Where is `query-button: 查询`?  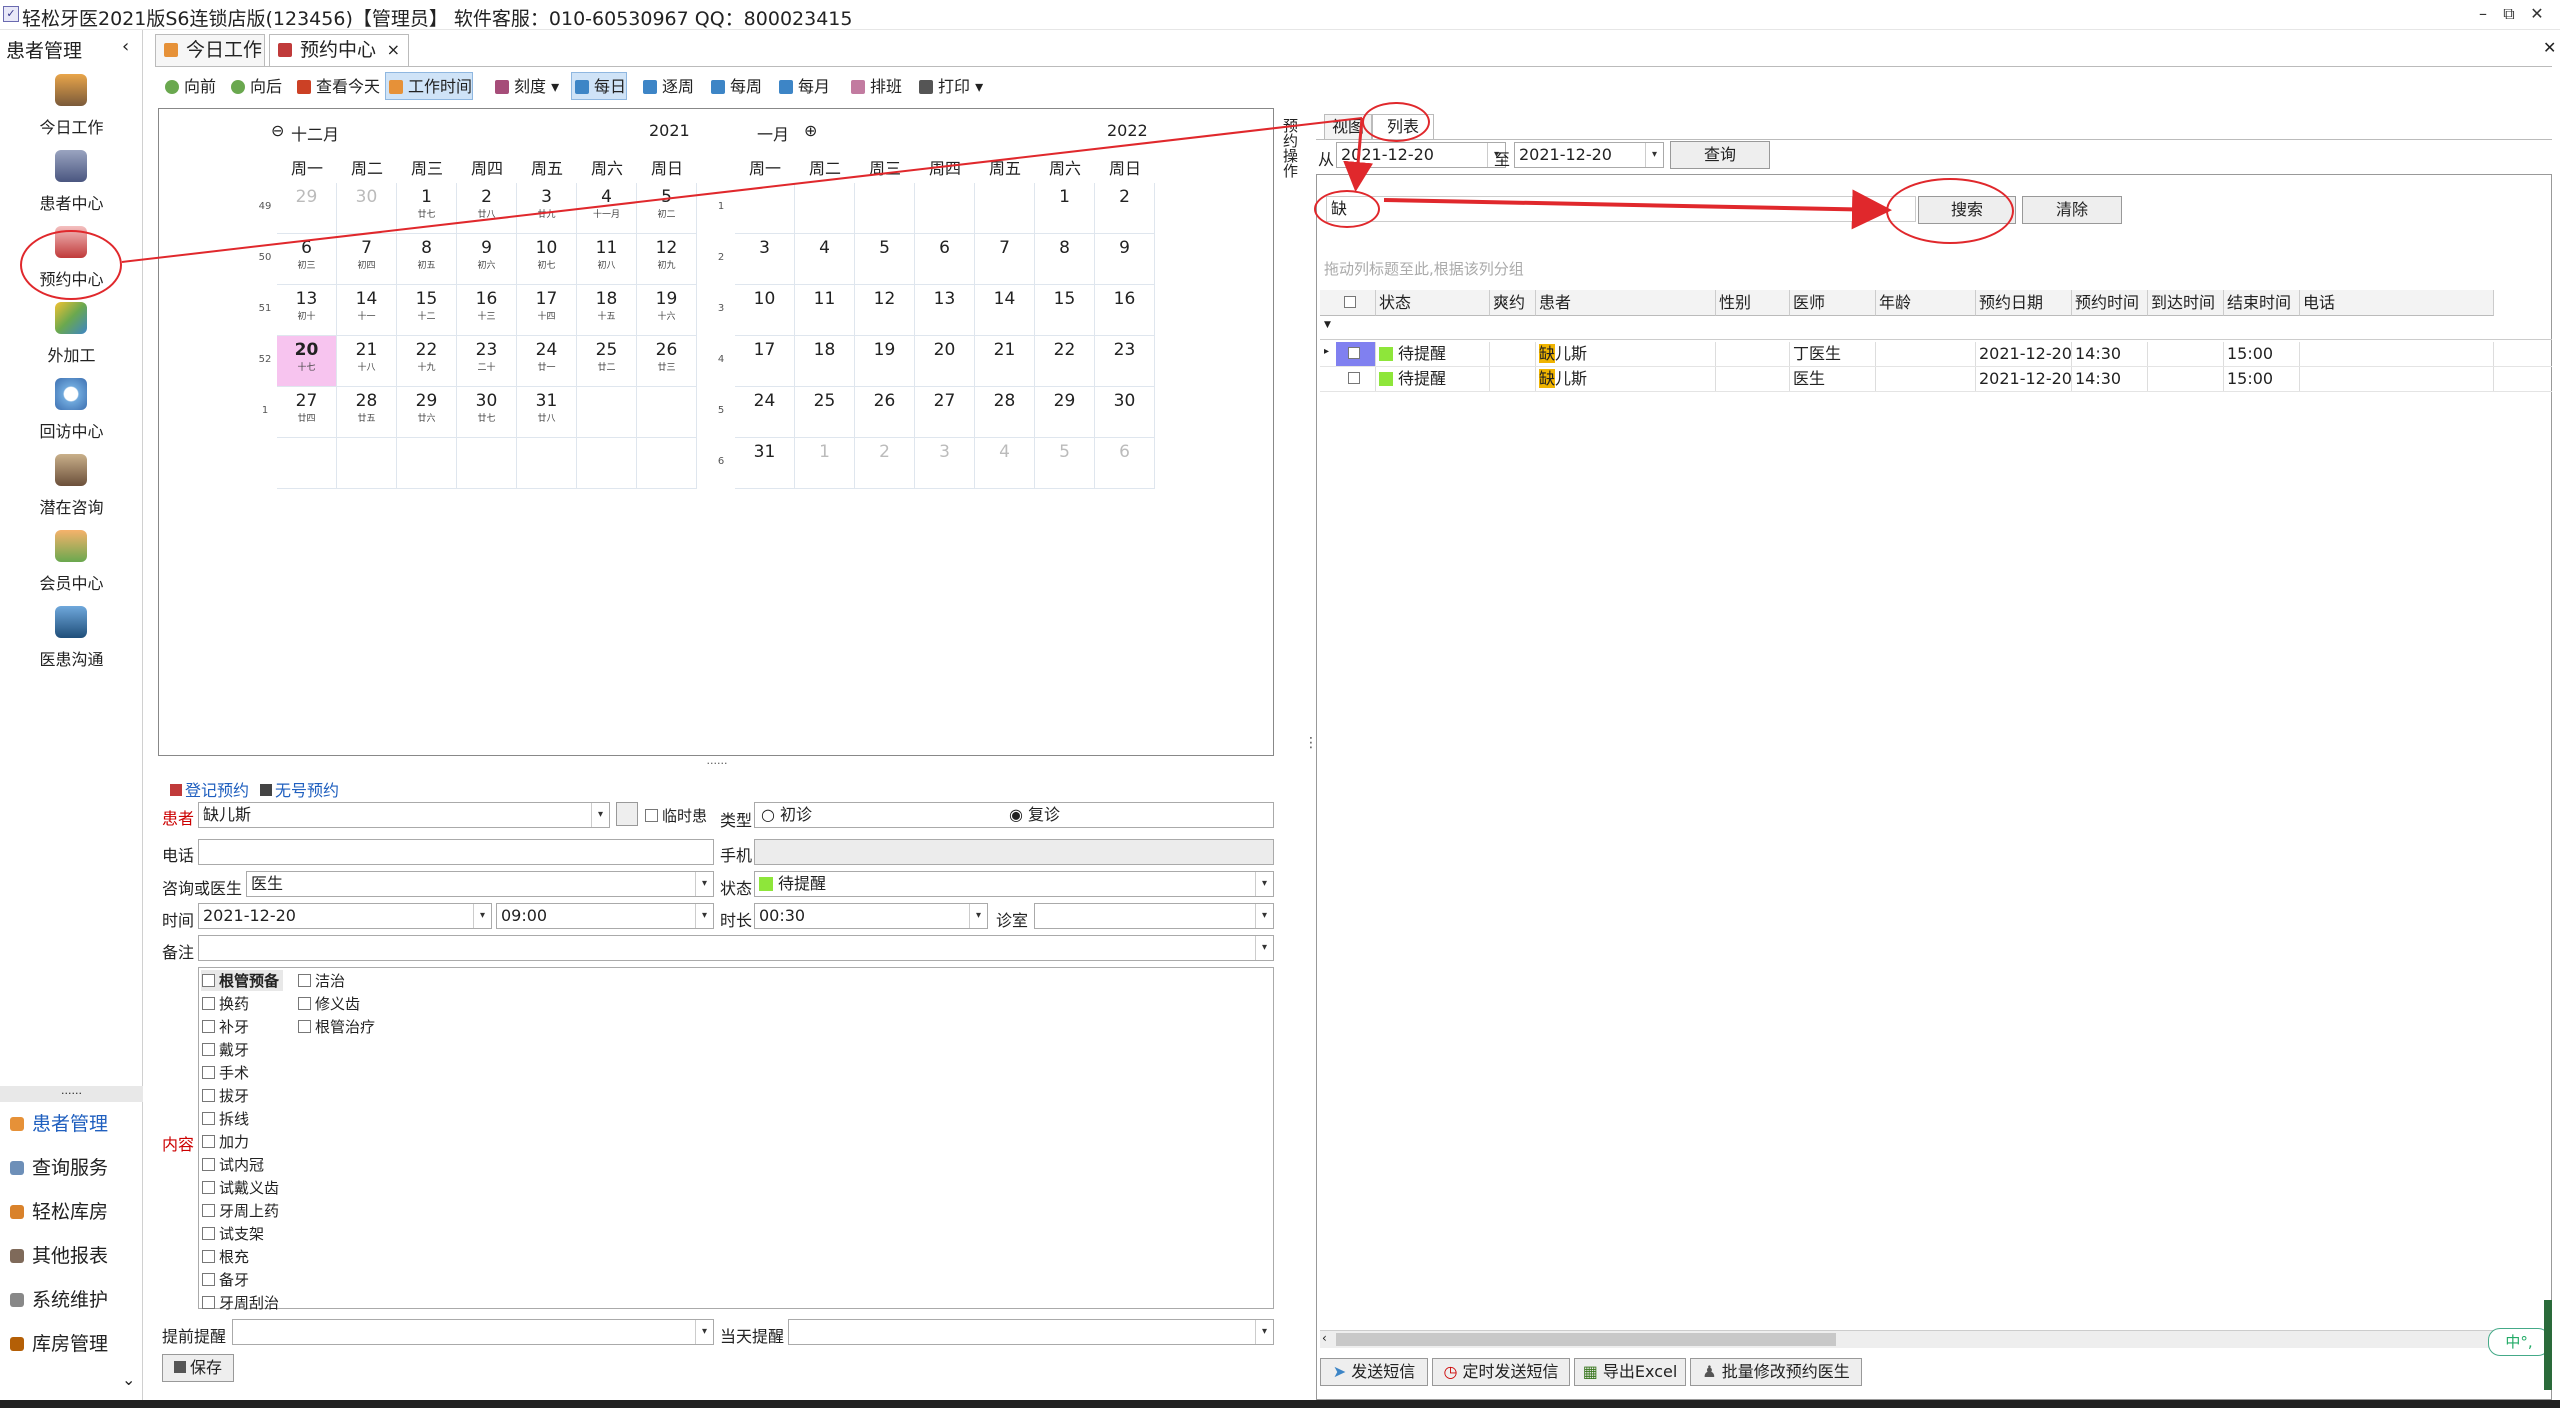
query-button: 查询 is located at coordinates (1720, 155).